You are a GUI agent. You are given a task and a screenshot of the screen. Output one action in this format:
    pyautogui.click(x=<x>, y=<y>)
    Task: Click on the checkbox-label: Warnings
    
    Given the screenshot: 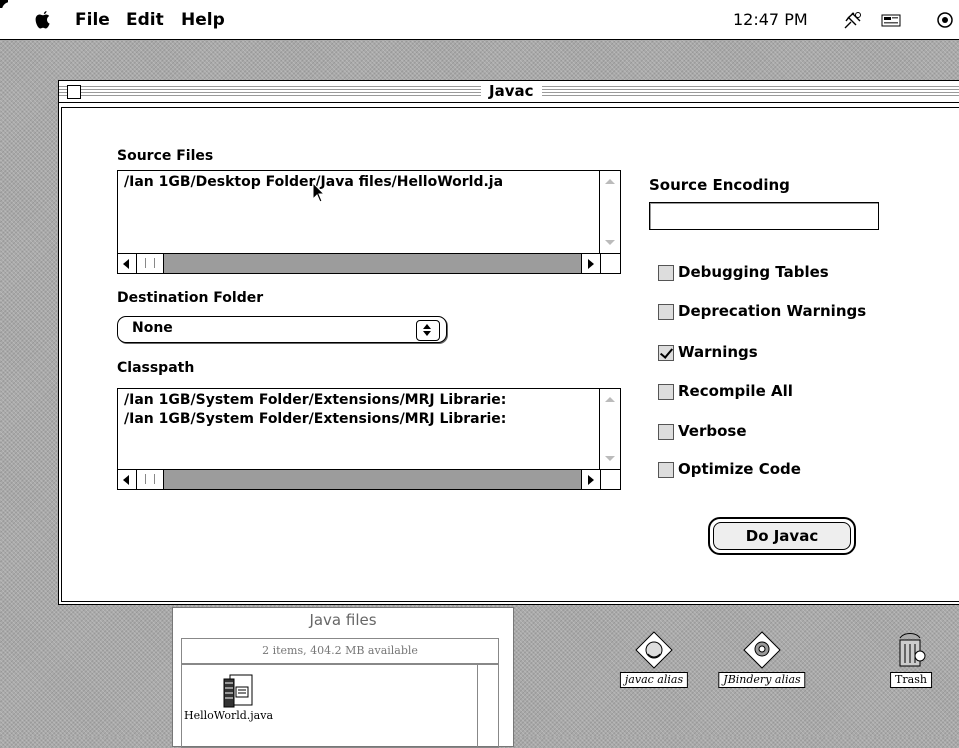 What is the action you would take?
    pyautogui.click(x=718, y=352)
    